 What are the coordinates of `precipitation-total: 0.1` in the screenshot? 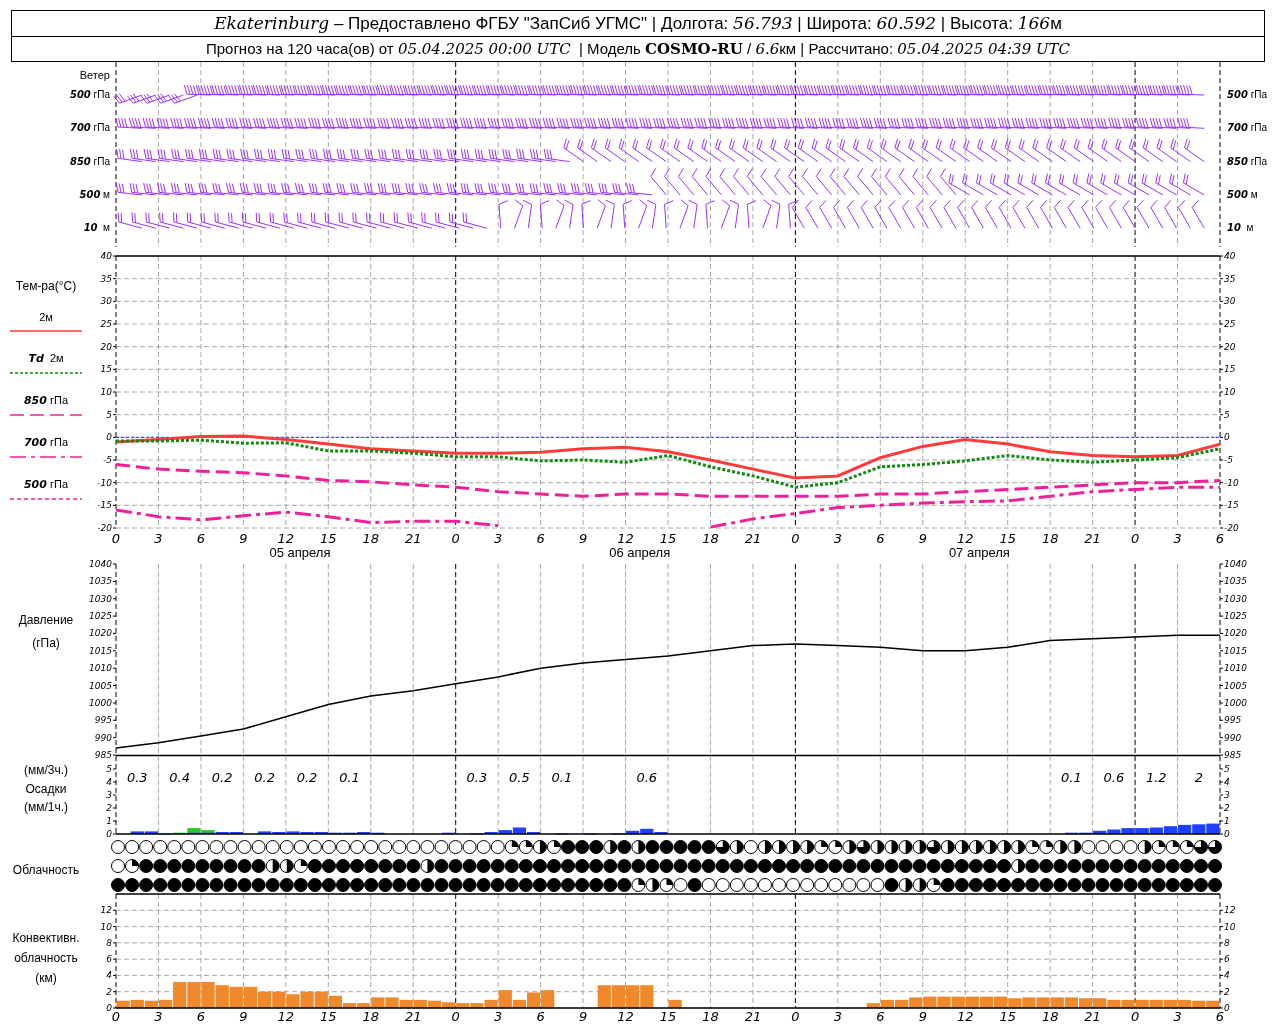 It's located at (349, 777).